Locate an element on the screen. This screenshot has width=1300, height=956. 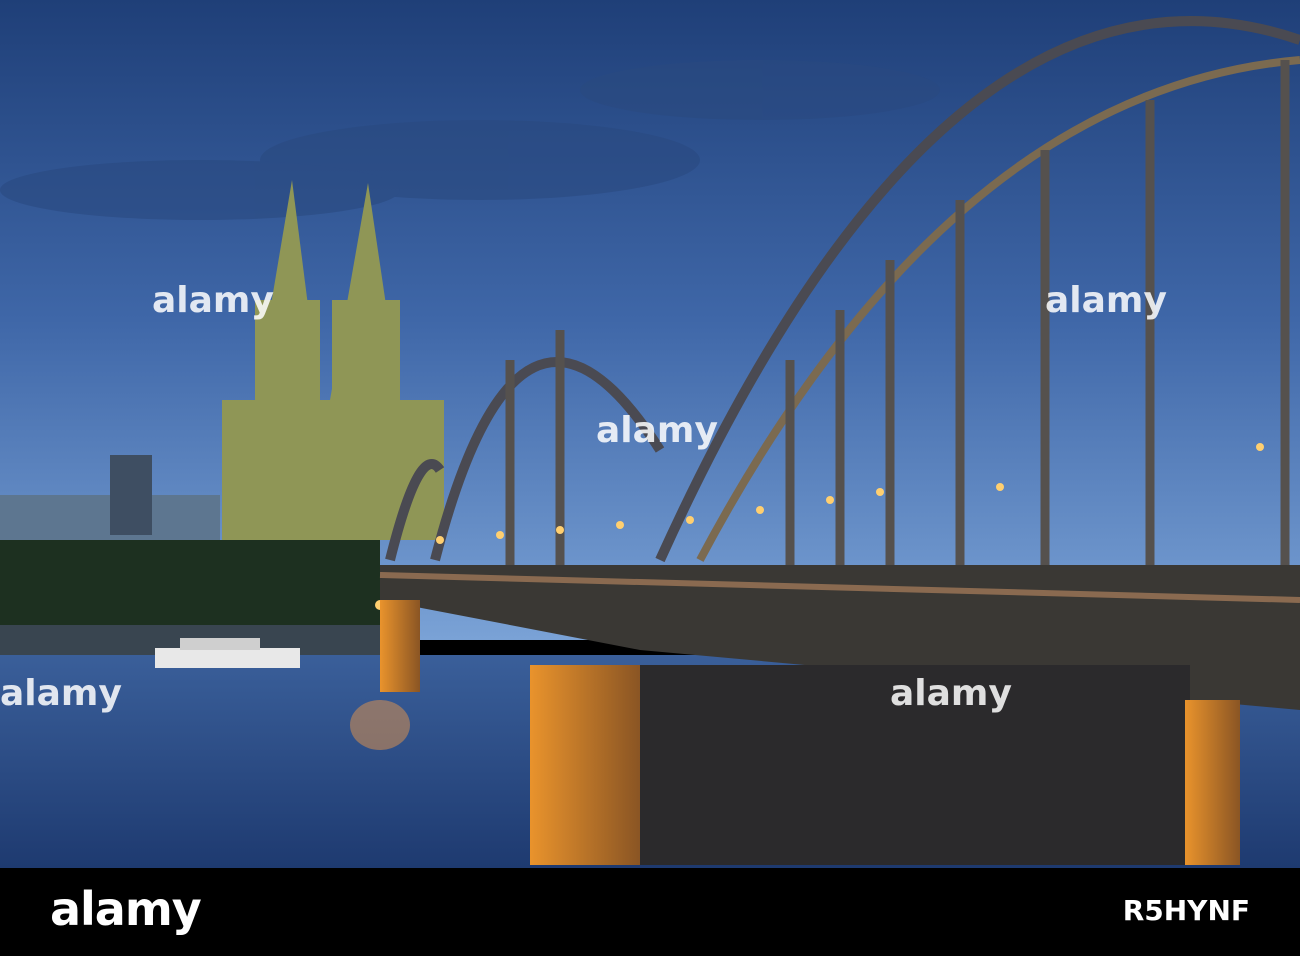
bridge-pier-left is located at coordinates (400, 646).